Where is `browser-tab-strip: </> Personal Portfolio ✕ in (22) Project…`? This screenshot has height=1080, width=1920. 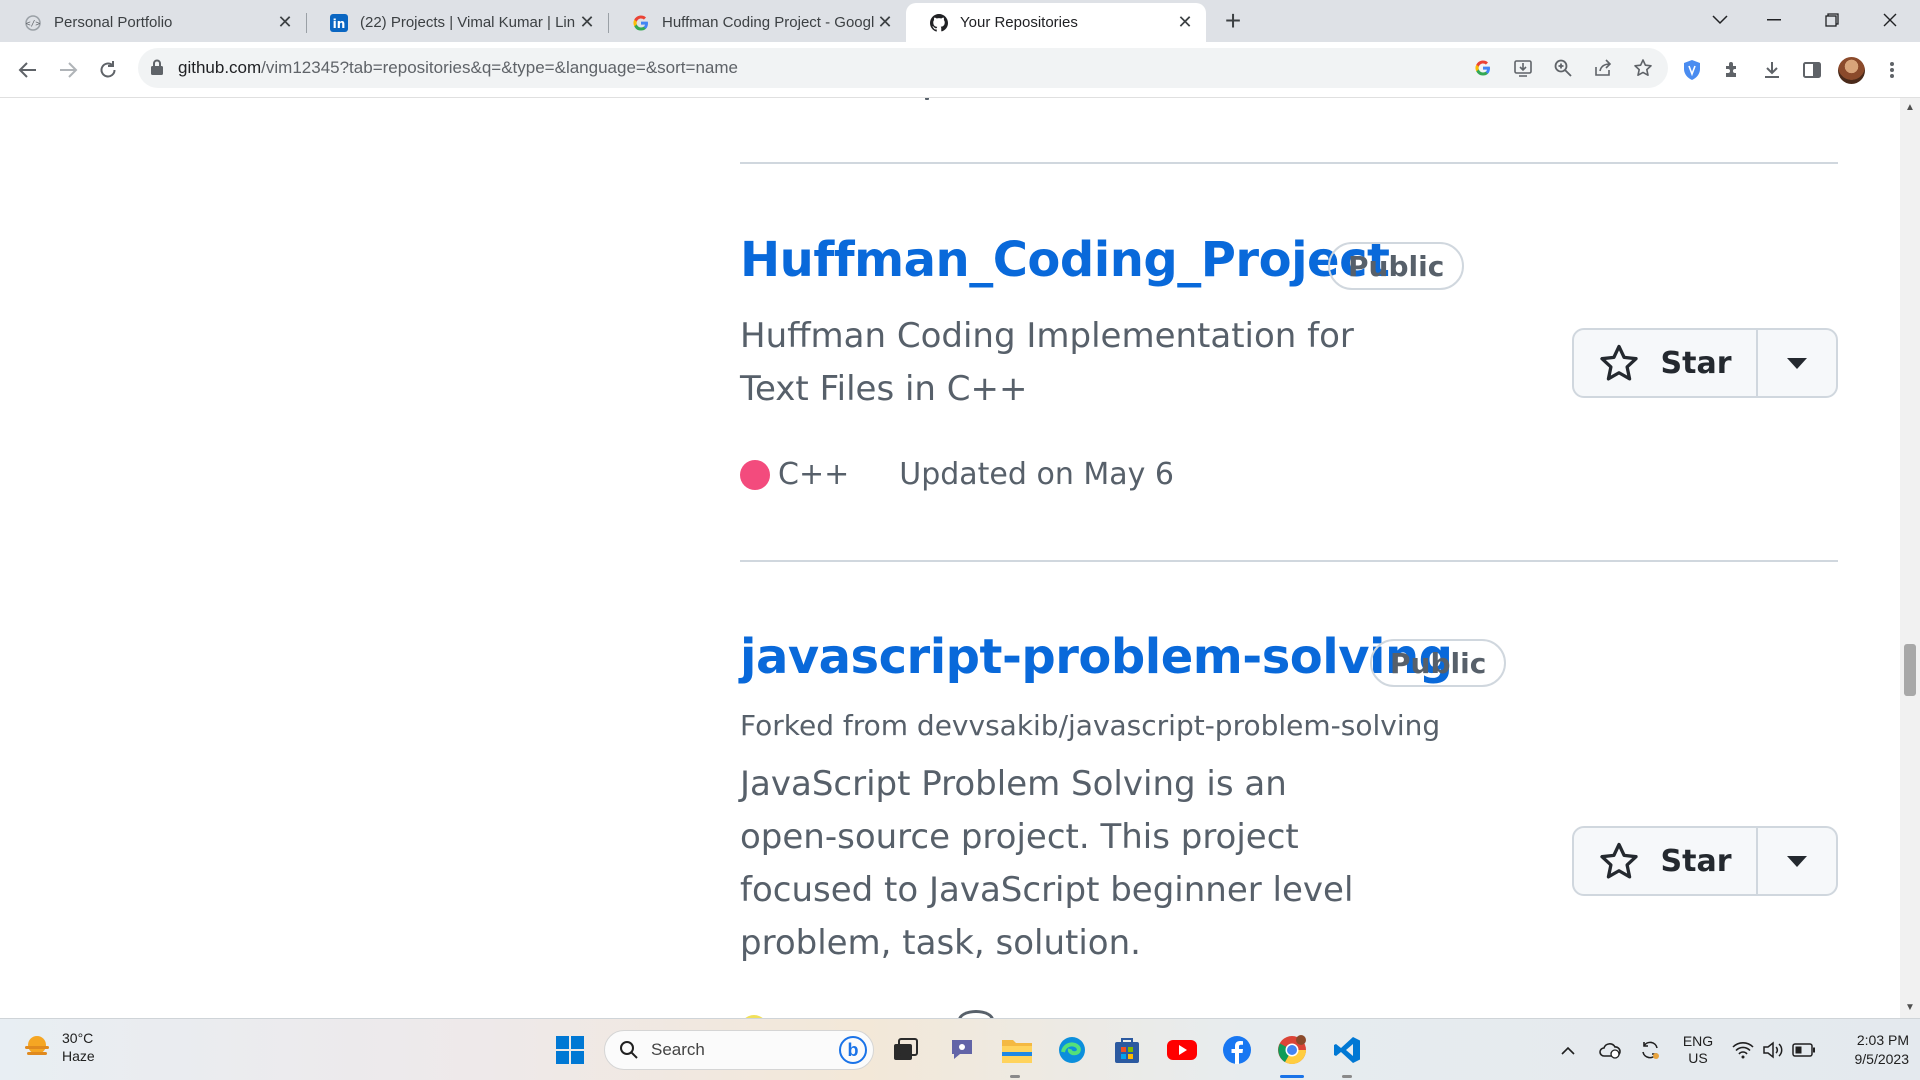
browser-tab-strip: </> Personal Portfolio ✕ in (22) Project… is located at coordinates (960, 21).